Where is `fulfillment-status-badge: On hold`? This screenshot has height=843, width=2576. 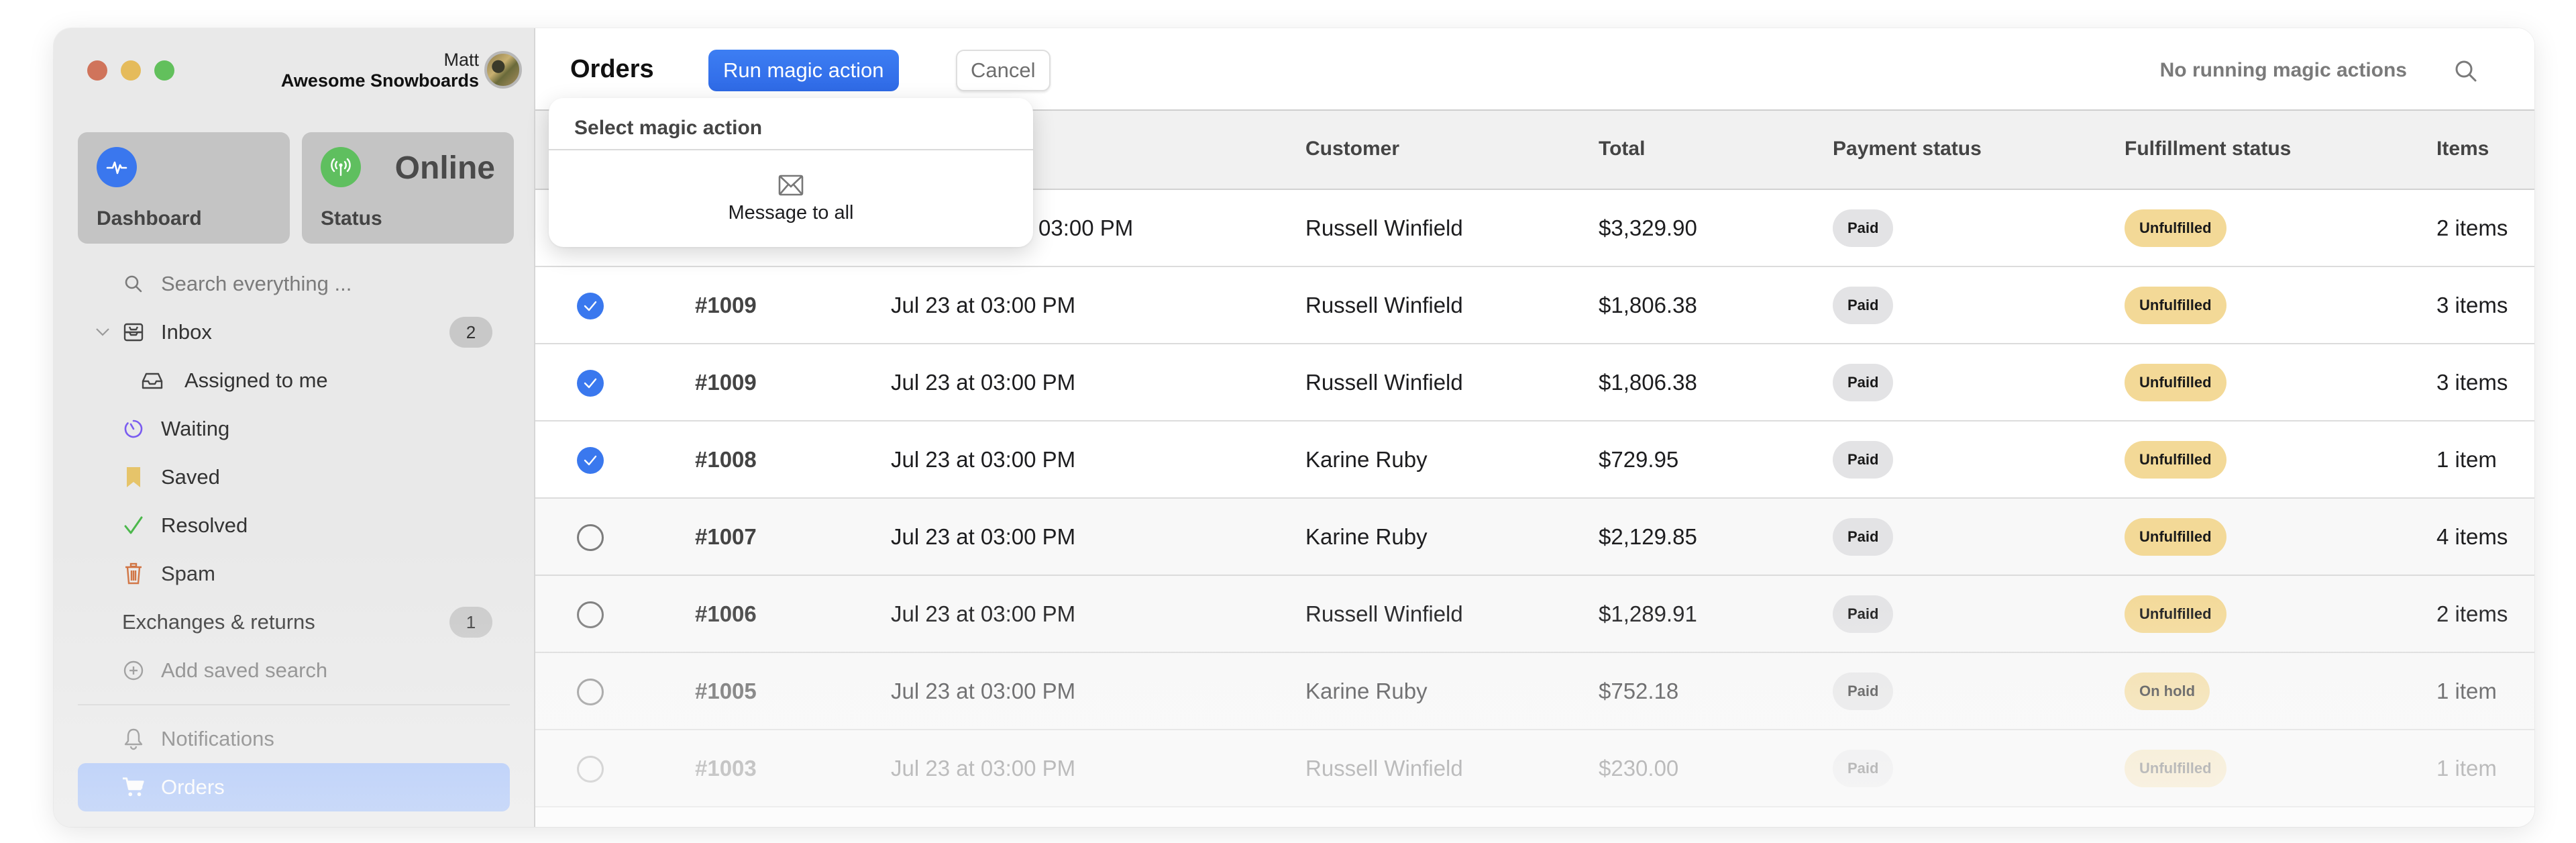
fulfillment-status-badge: On hold is located at coordinates (2167, 691).